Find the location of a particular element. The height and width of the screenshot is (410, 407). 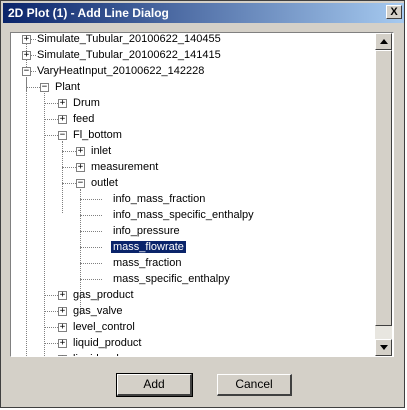

tree-leaf-item: info_mass_specific_enthalpy is located at coordinates (183, 215).